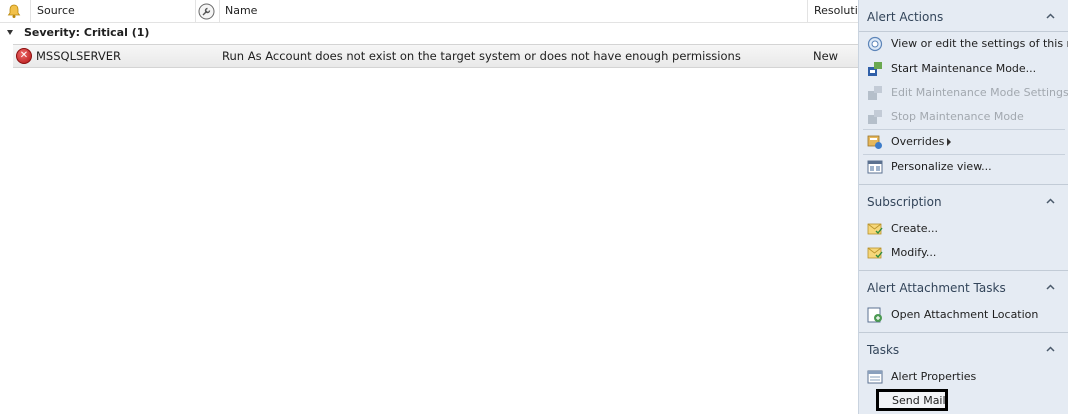  Describe the element at coordinates (56, 10) in the screenshot. I see `column-header-source-label: Source` at that location.